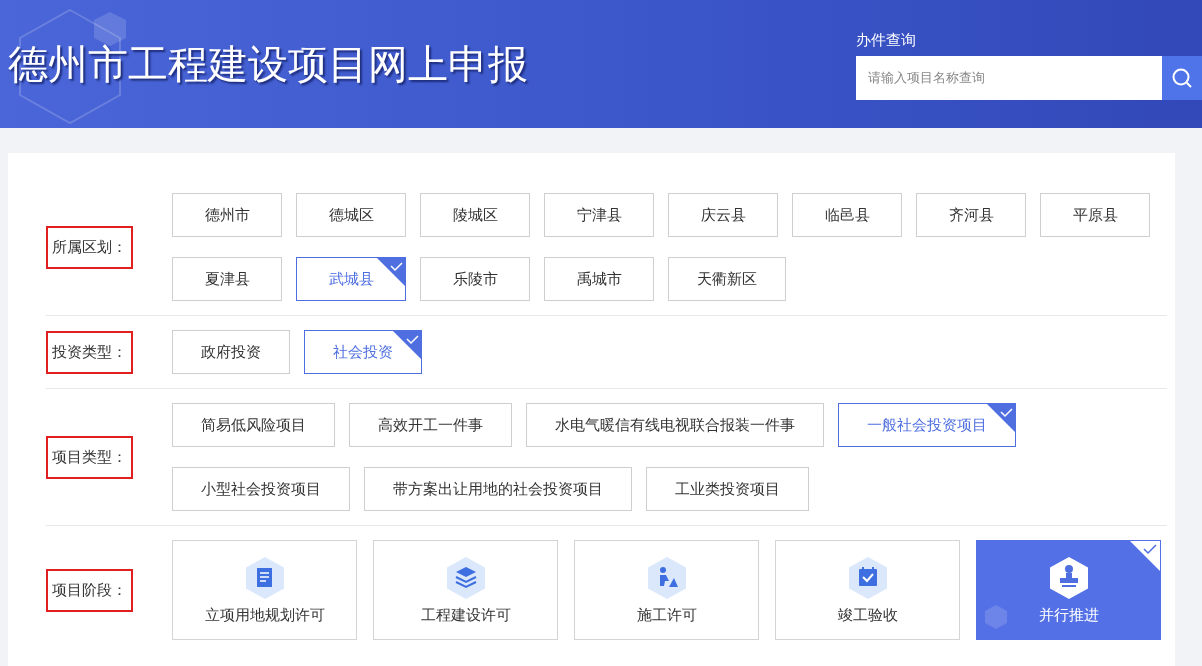  I want to click on filter-option: 高效开工一件事, so click(430, 425).